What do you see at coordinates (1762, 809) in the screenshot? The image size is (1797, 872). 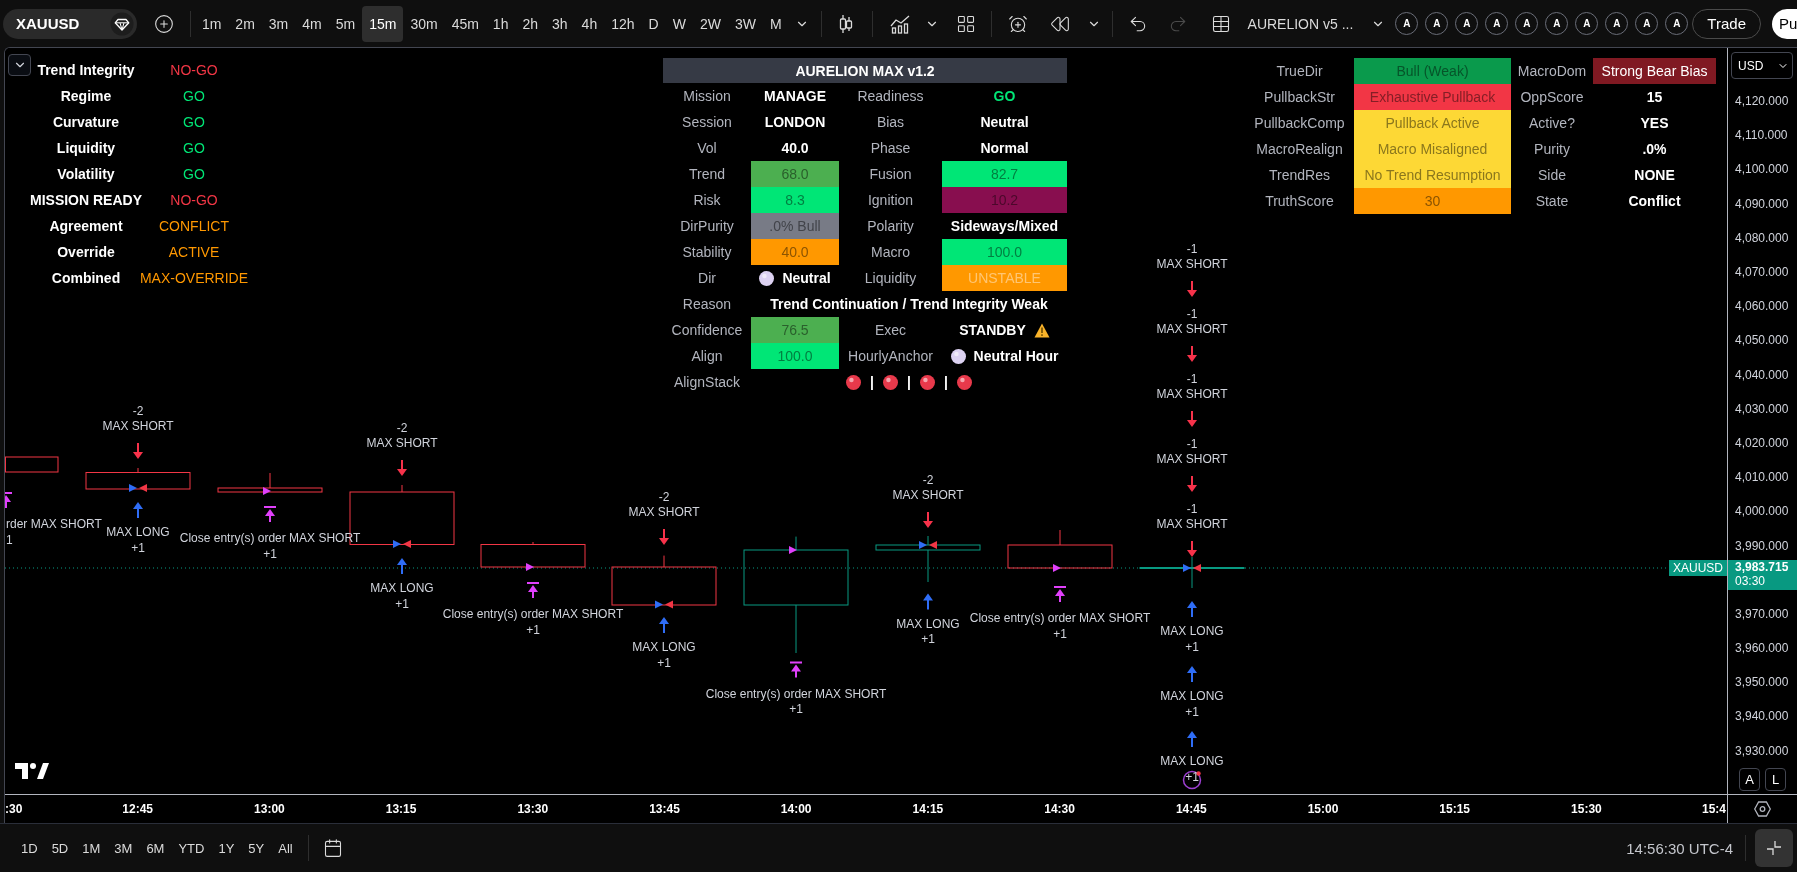 I see `settings-icon` at bounding box center [1762, 809].